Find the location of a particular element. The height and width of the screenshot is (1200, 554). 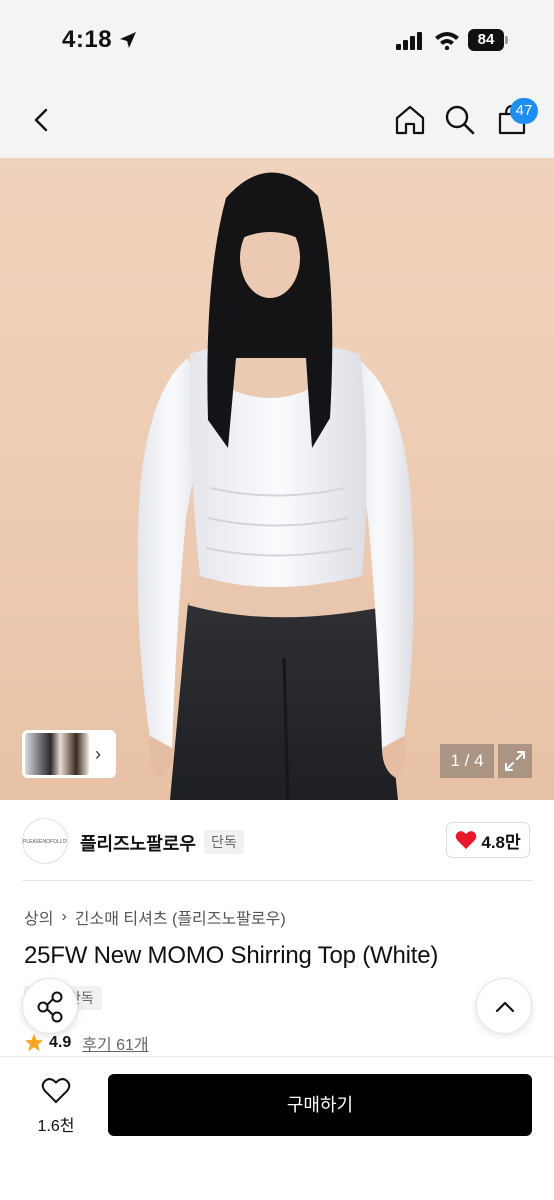

brand-like-button: 4.8만 is located at coordinates (488, 840).